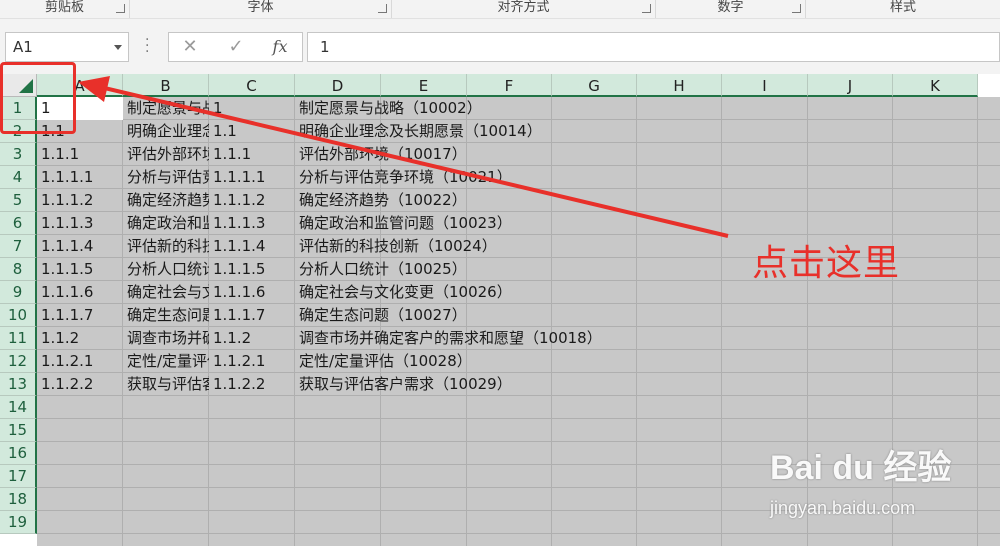  I want to click on cell-b13: 获取与评估客户需求, so click(166, 384).